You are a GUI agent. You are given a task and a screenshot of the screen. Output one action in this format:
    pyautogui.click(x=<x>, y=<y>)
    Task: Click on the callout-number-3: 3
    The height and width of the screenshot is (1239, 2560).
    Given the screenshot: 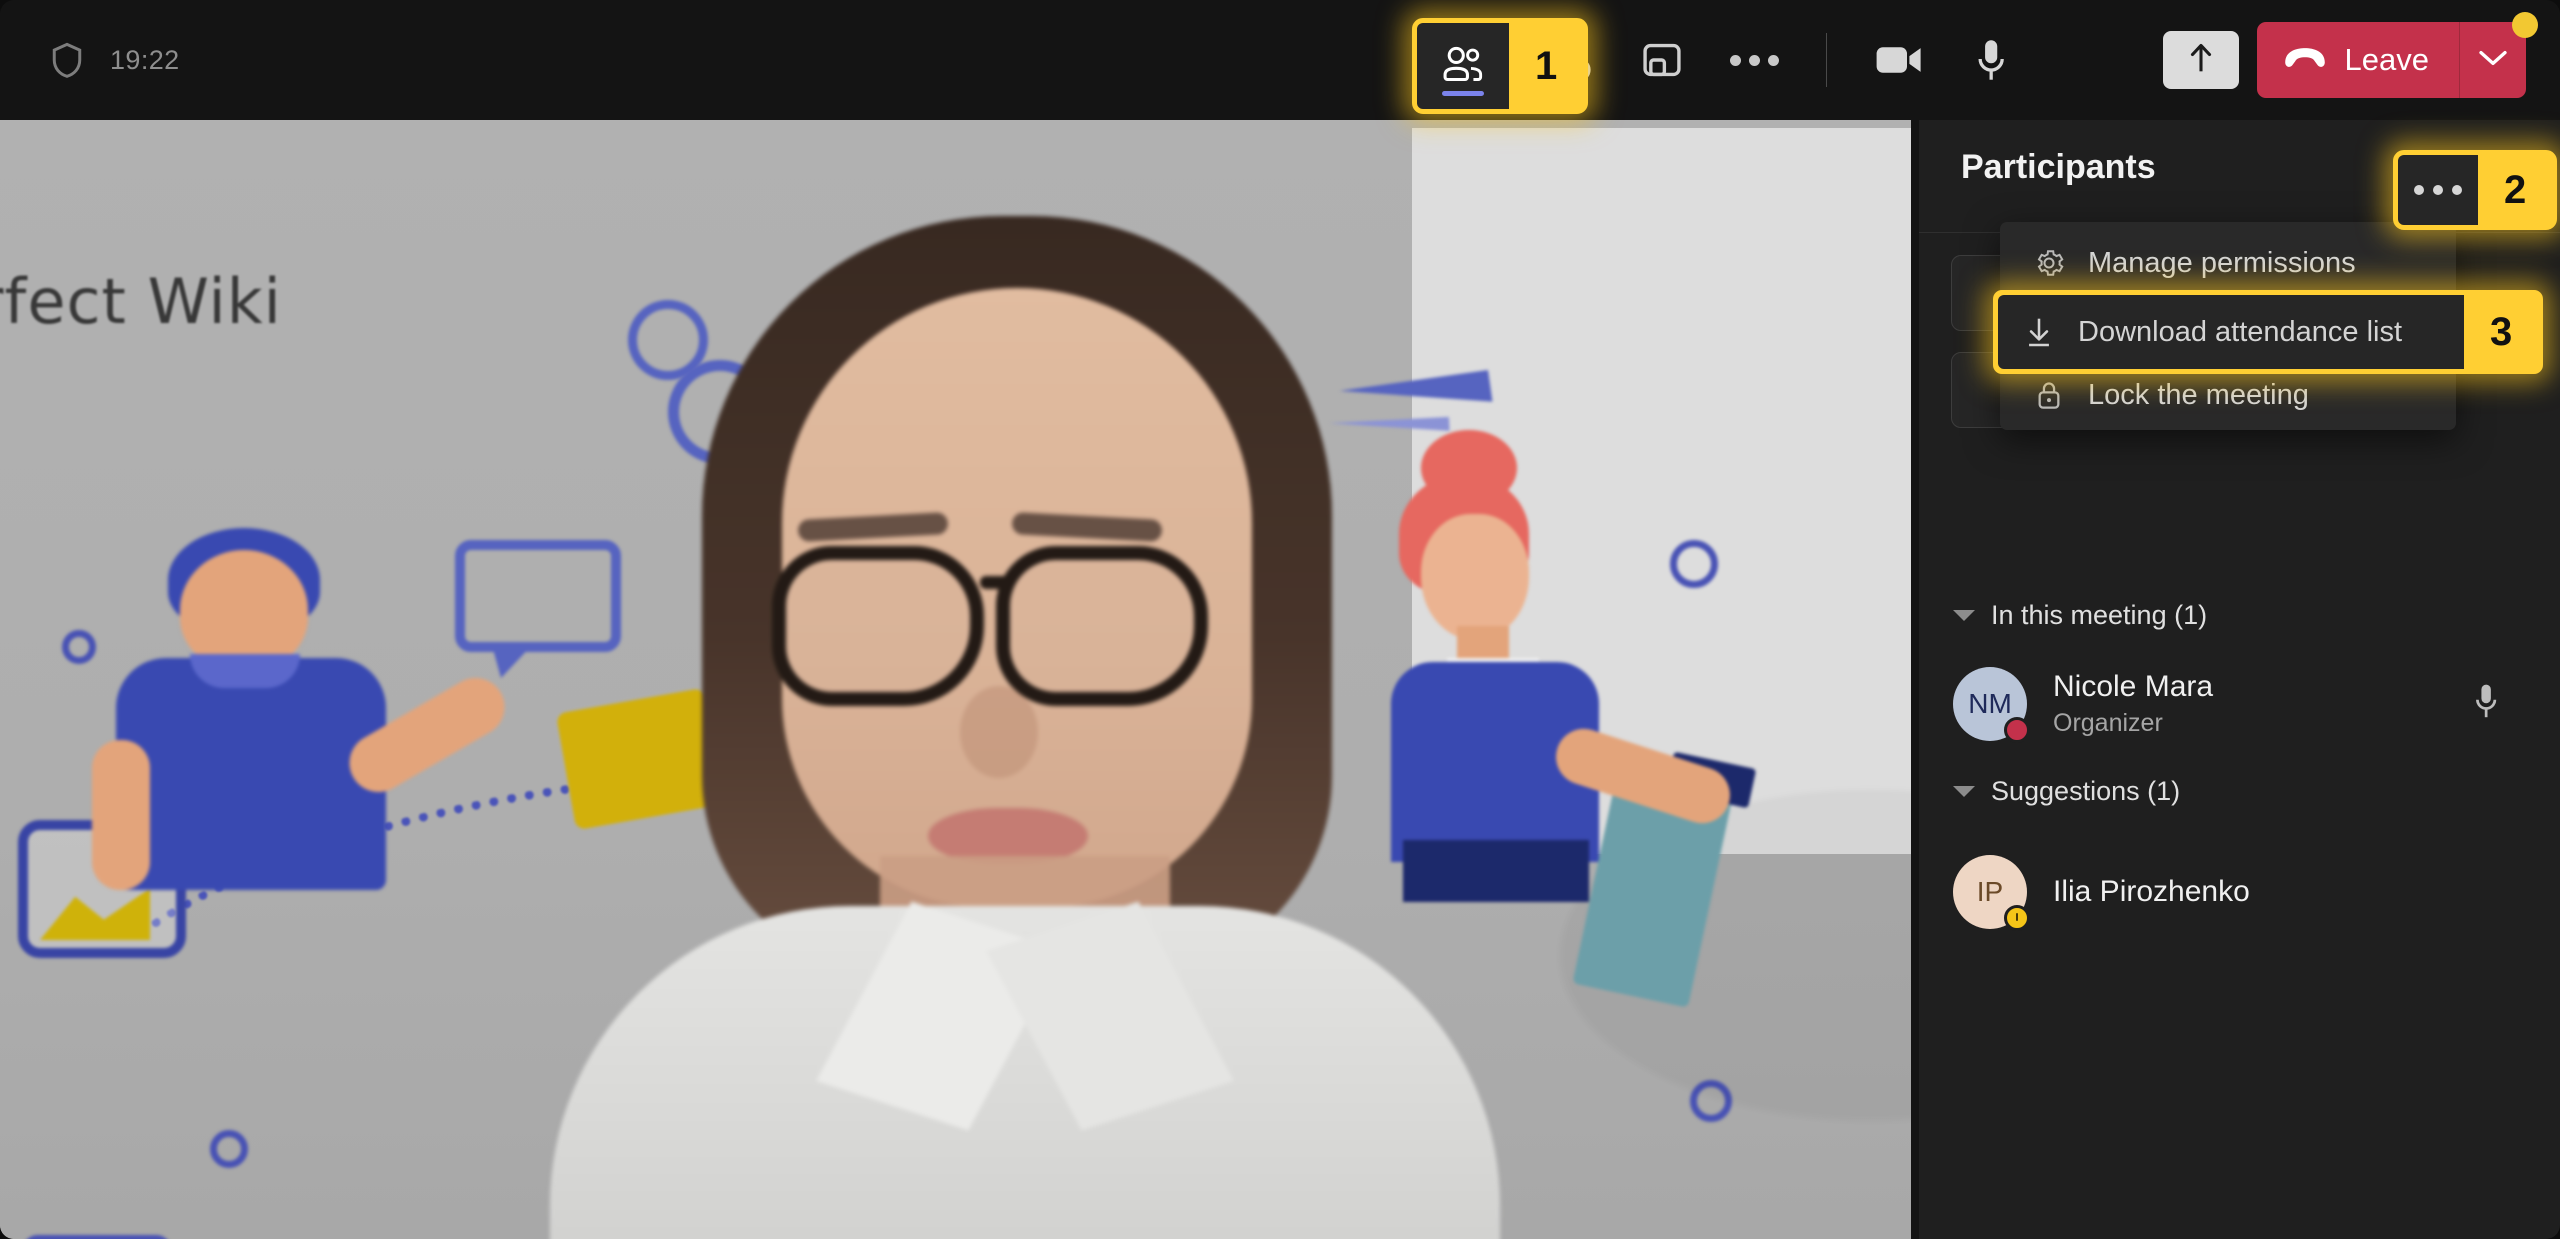 What is the action you would take?
    pyautogui.click(x=2501, y=331)
    